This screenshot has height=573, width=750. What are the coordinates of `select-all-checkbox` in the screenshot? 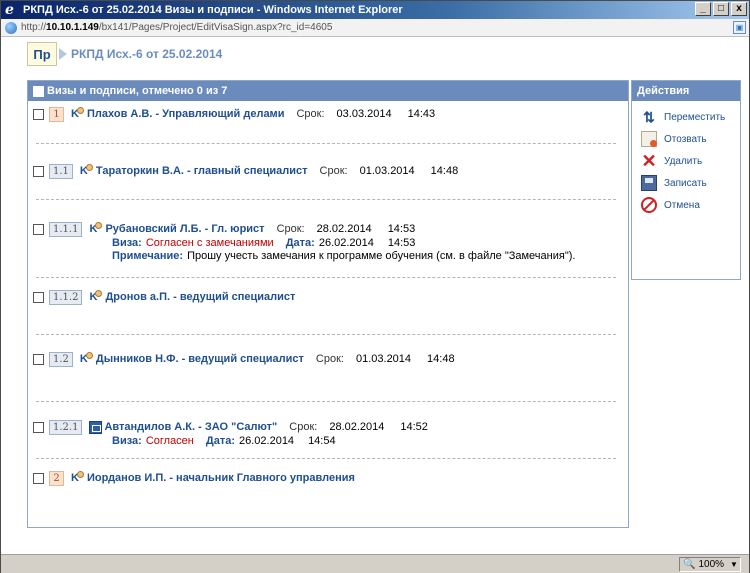 It's located at (38, 91).